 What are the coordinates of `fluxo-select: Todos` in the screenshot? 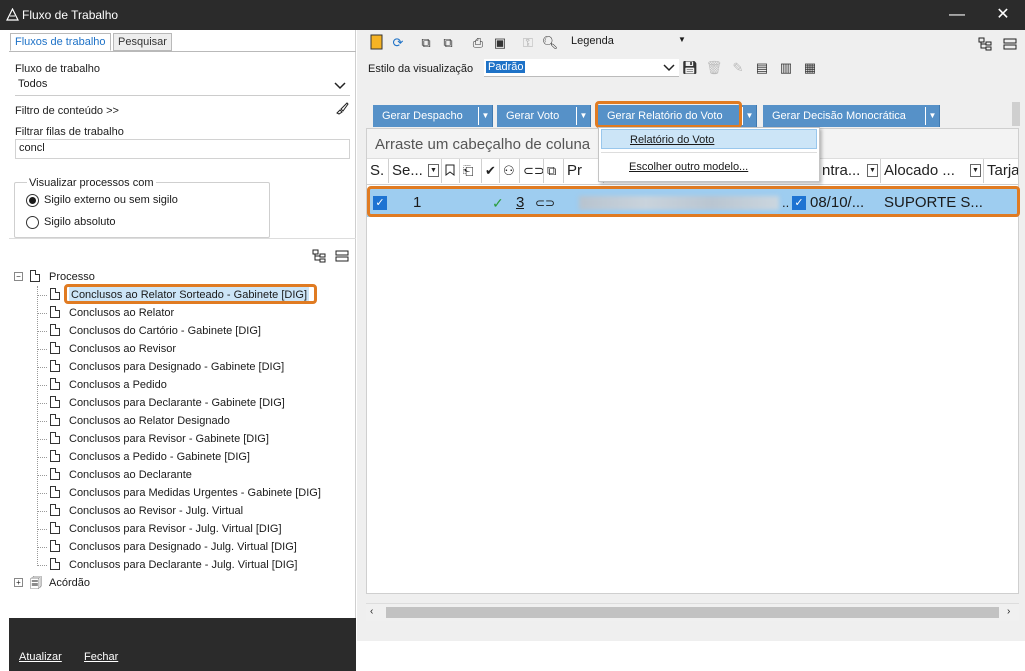 It's located at (182, 86).